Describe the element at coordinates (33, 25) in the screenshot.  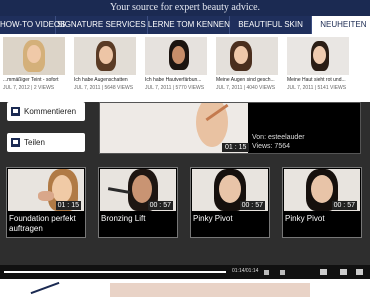
I see `tab-how-to-videos: HOW-TO VIDEOS` at that location.